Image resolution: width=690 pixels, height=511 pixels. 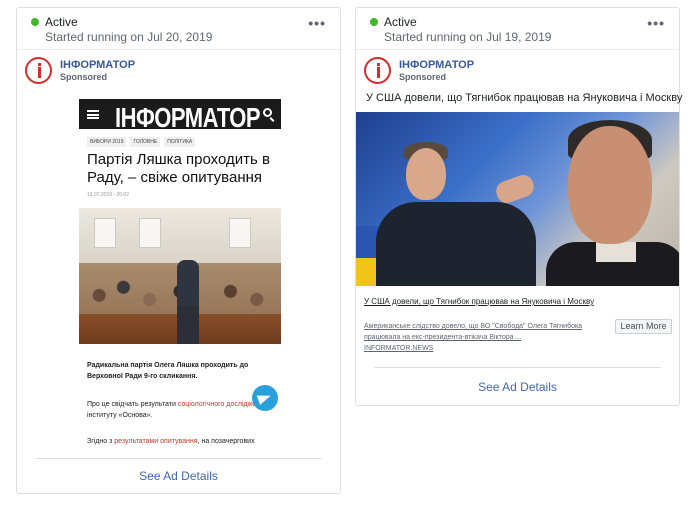 I want to click on article-link: результатами опитування, so click(x=156, y=441).